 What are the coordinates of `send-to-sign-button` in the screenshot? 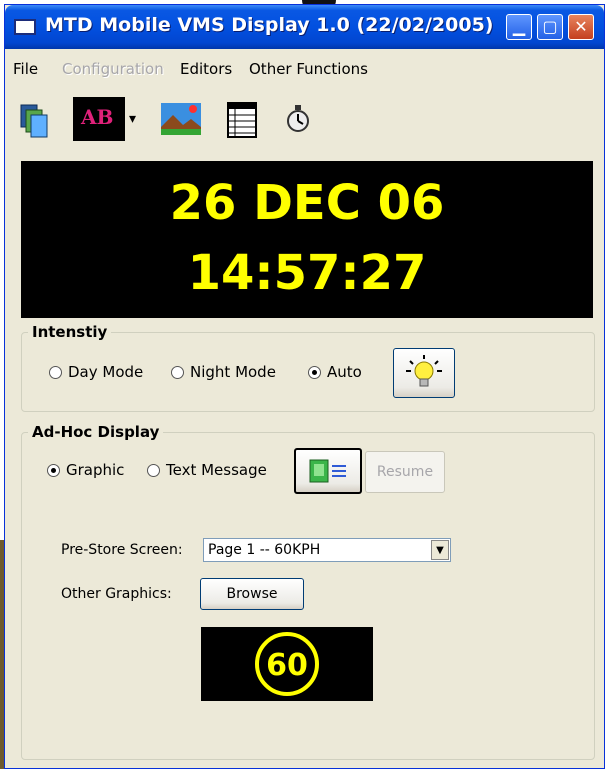 It's located at (328, 471).